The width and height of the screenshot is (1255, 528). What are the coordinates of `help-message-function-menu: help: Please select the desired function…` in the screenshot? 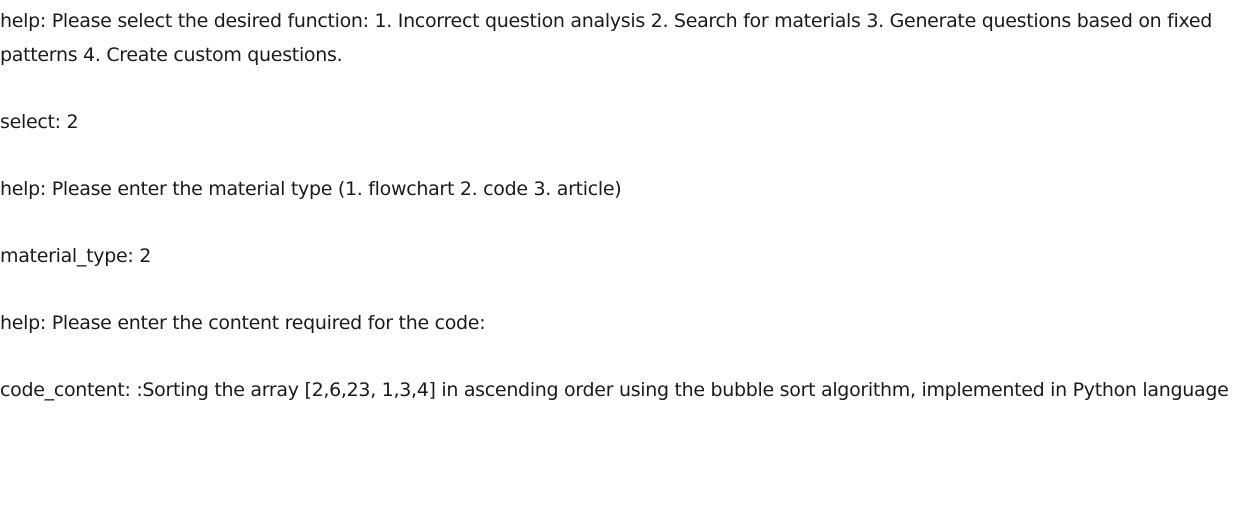 It's located at (624, 38).